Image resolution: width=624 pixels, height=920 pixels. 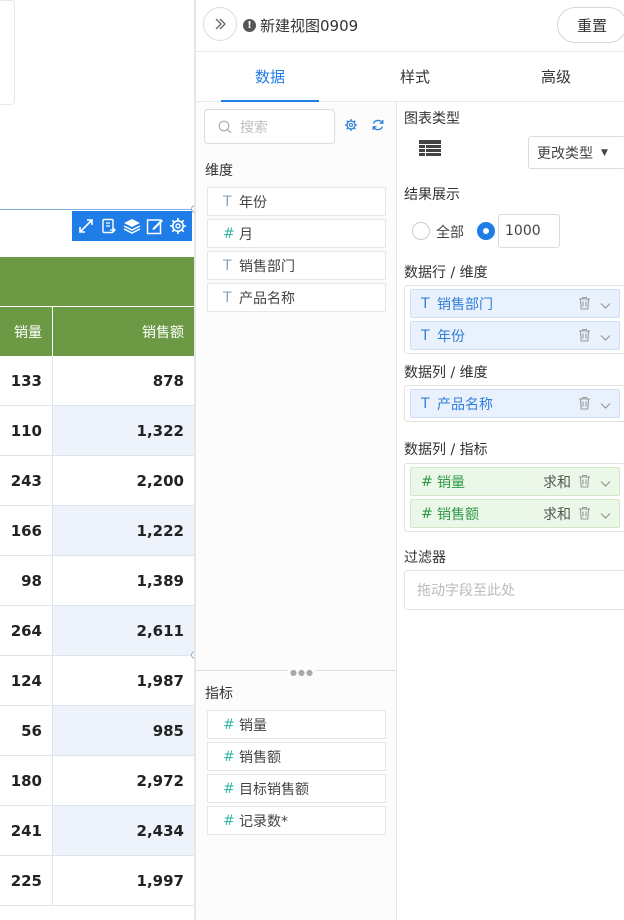 I want to click on field-item: T 年份, so click(x=296, y=201).